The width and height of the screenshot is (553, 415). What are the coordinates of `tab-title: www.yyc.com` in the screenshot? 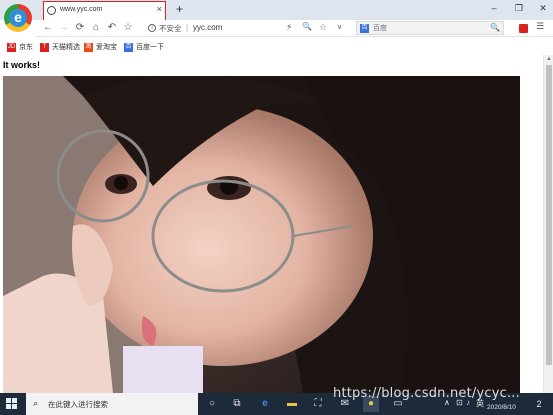 It's located at (81, 9).